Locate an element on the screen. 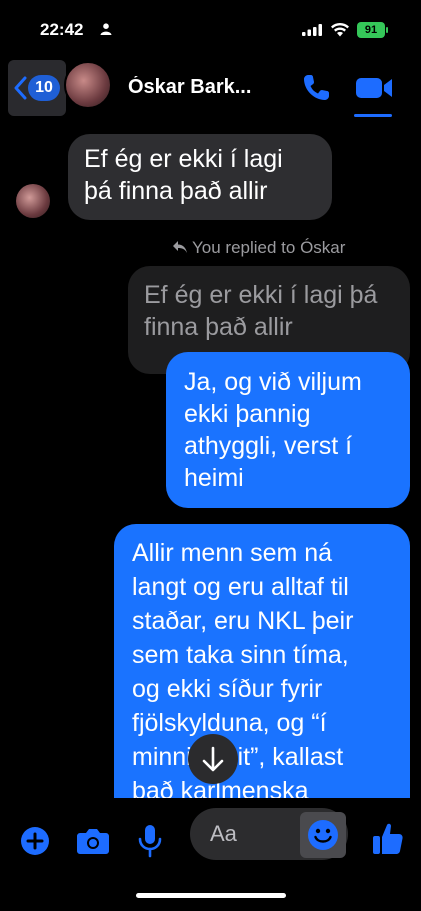 The height and width of the screenshot is (911, 421). message-line: staðar, eru NKL þeir is located at coordinates (243, 621).